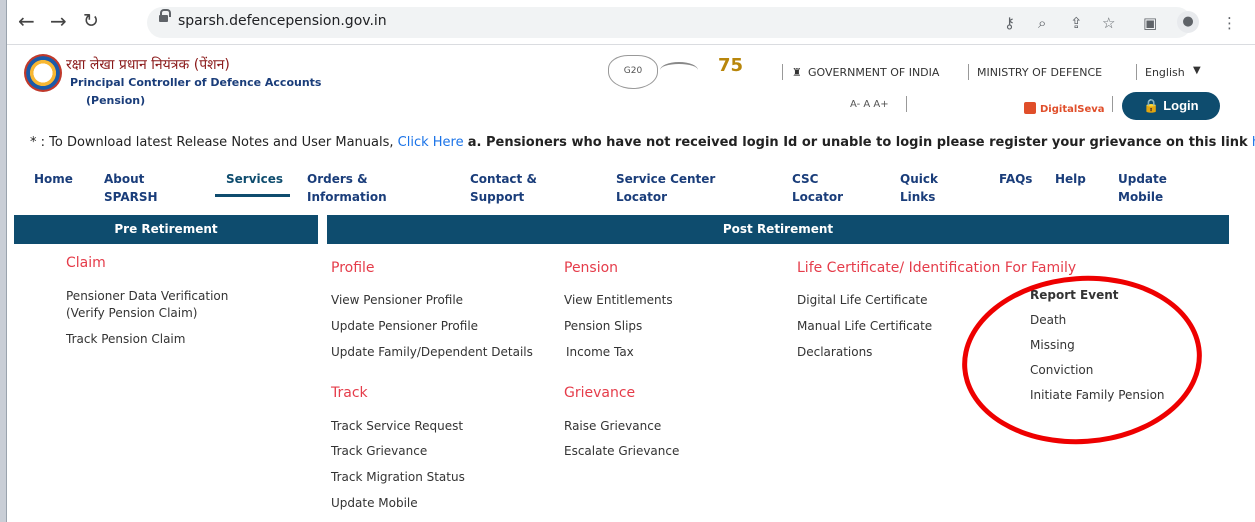 The image size is (1255, 522). I want to click on menu-item-verify-pension-claim: (Verify Pension Claim), so click(131, 313).